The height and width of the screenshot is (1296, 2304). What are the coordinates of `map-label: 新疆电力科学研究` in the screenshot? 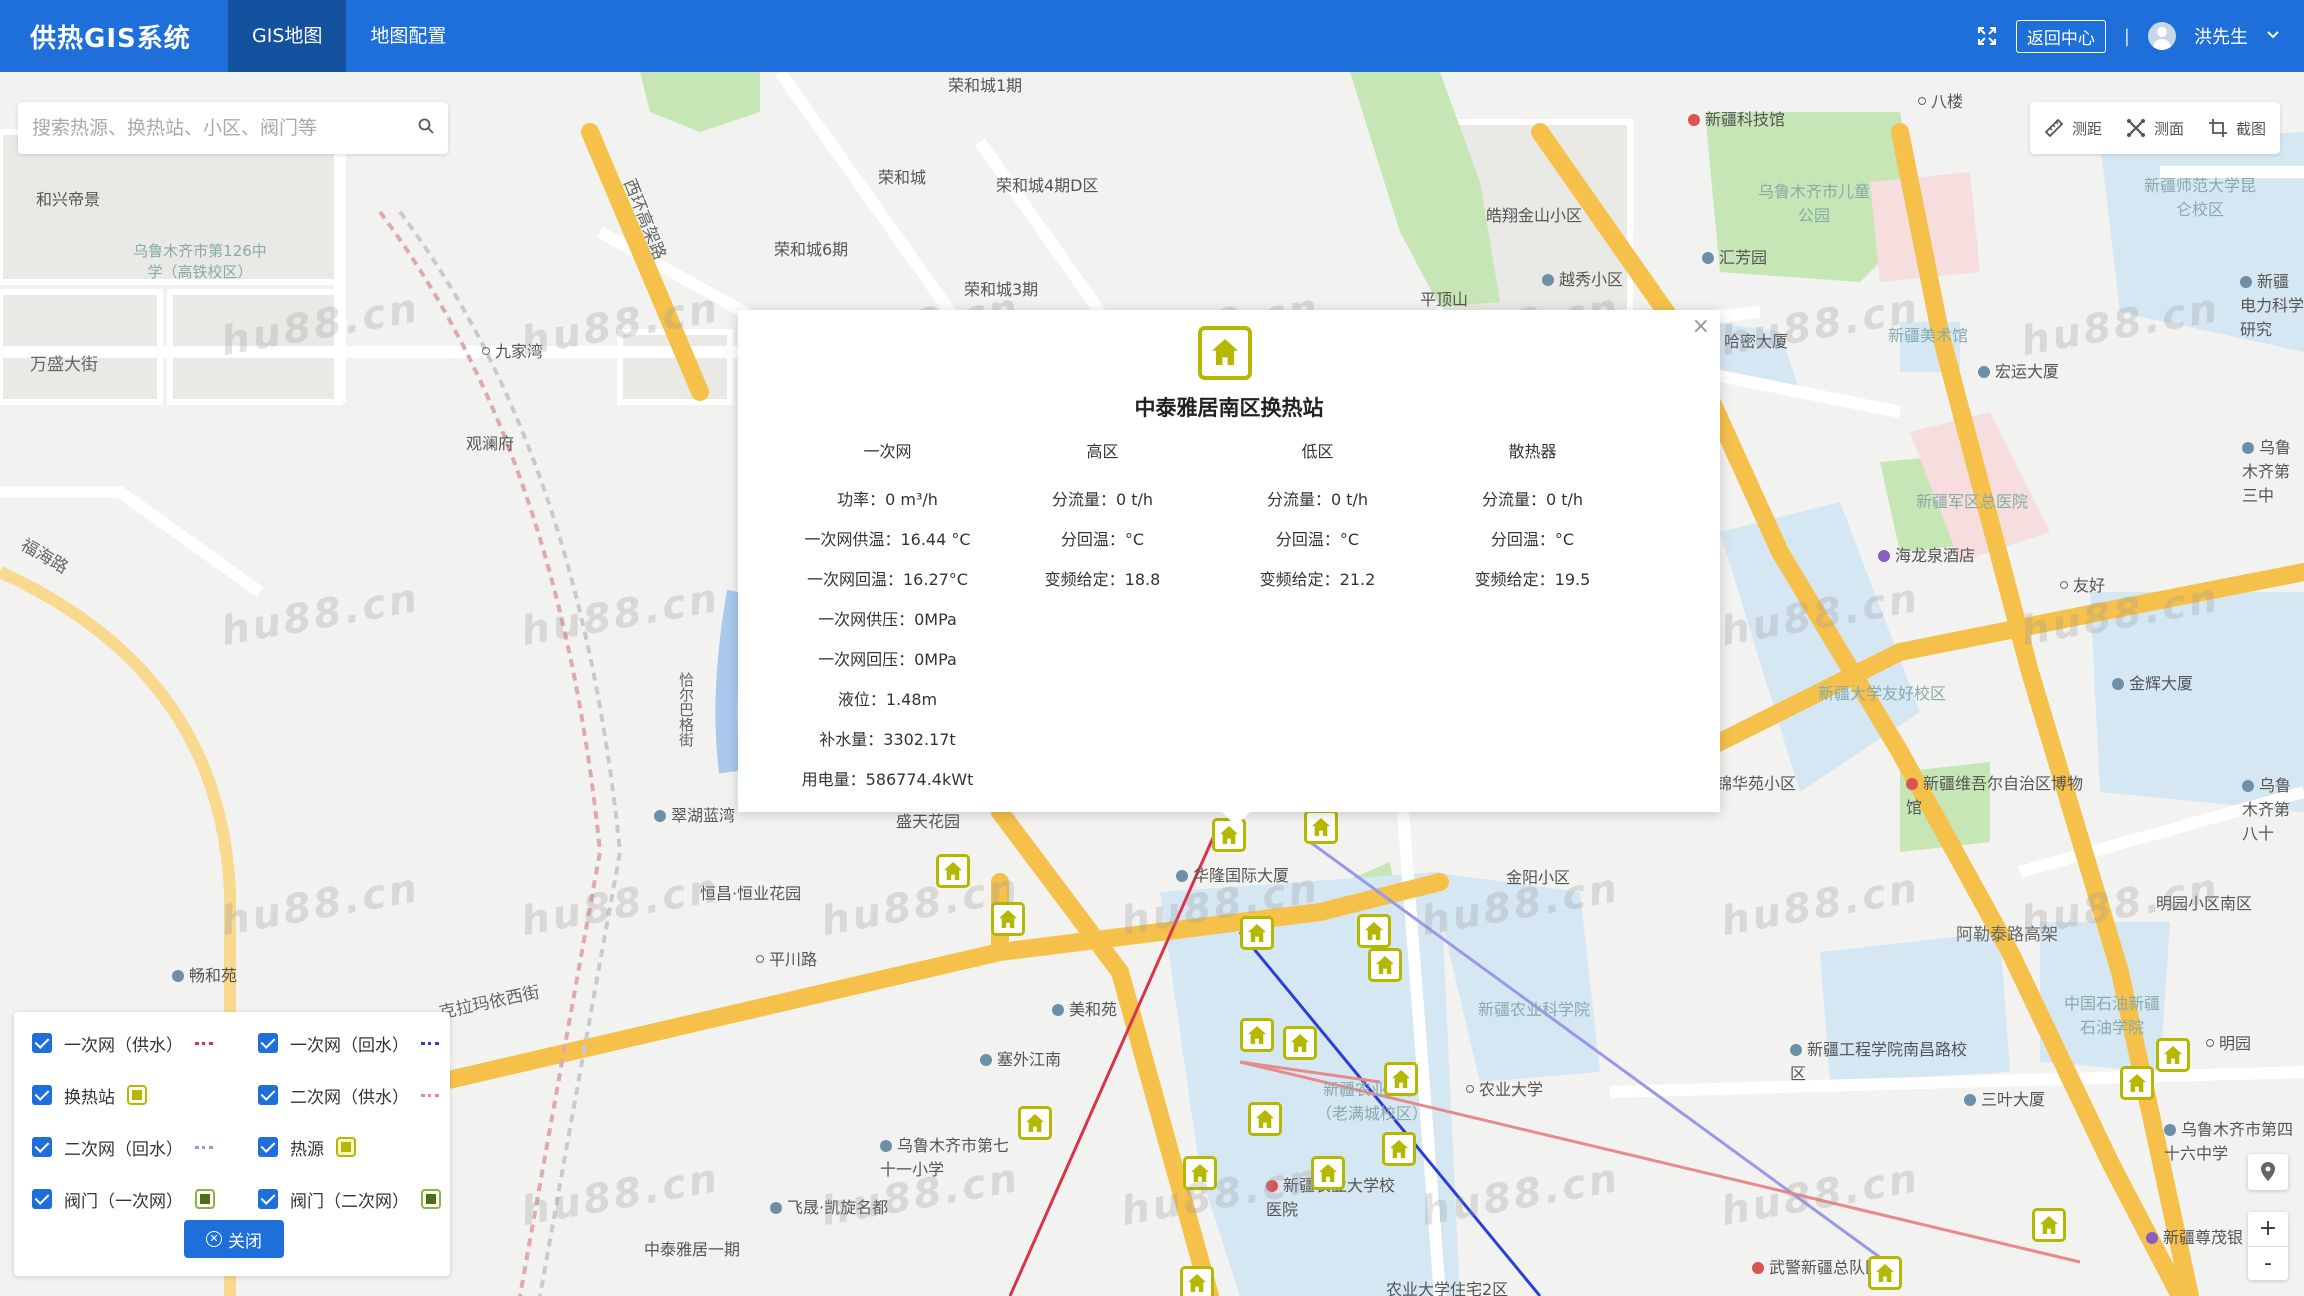 It's located at (2272, 304).